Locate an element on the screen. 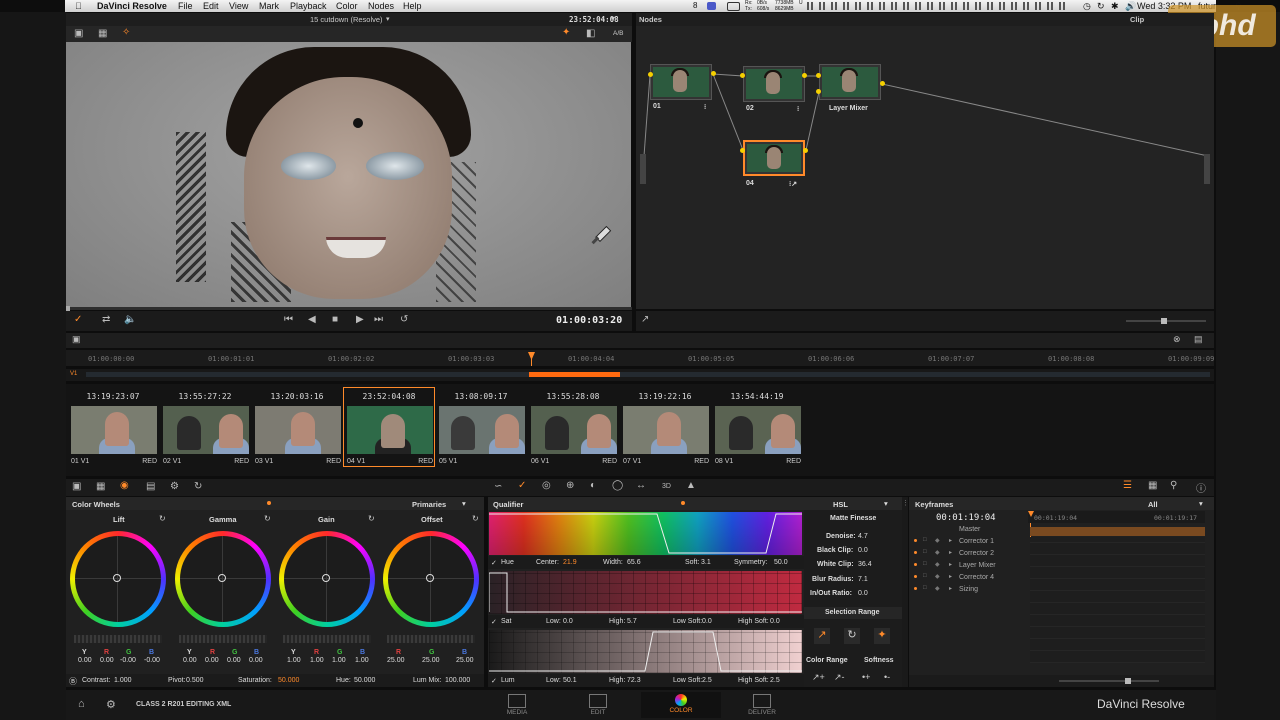  node-input-handle is located at coordinates (643, 169).